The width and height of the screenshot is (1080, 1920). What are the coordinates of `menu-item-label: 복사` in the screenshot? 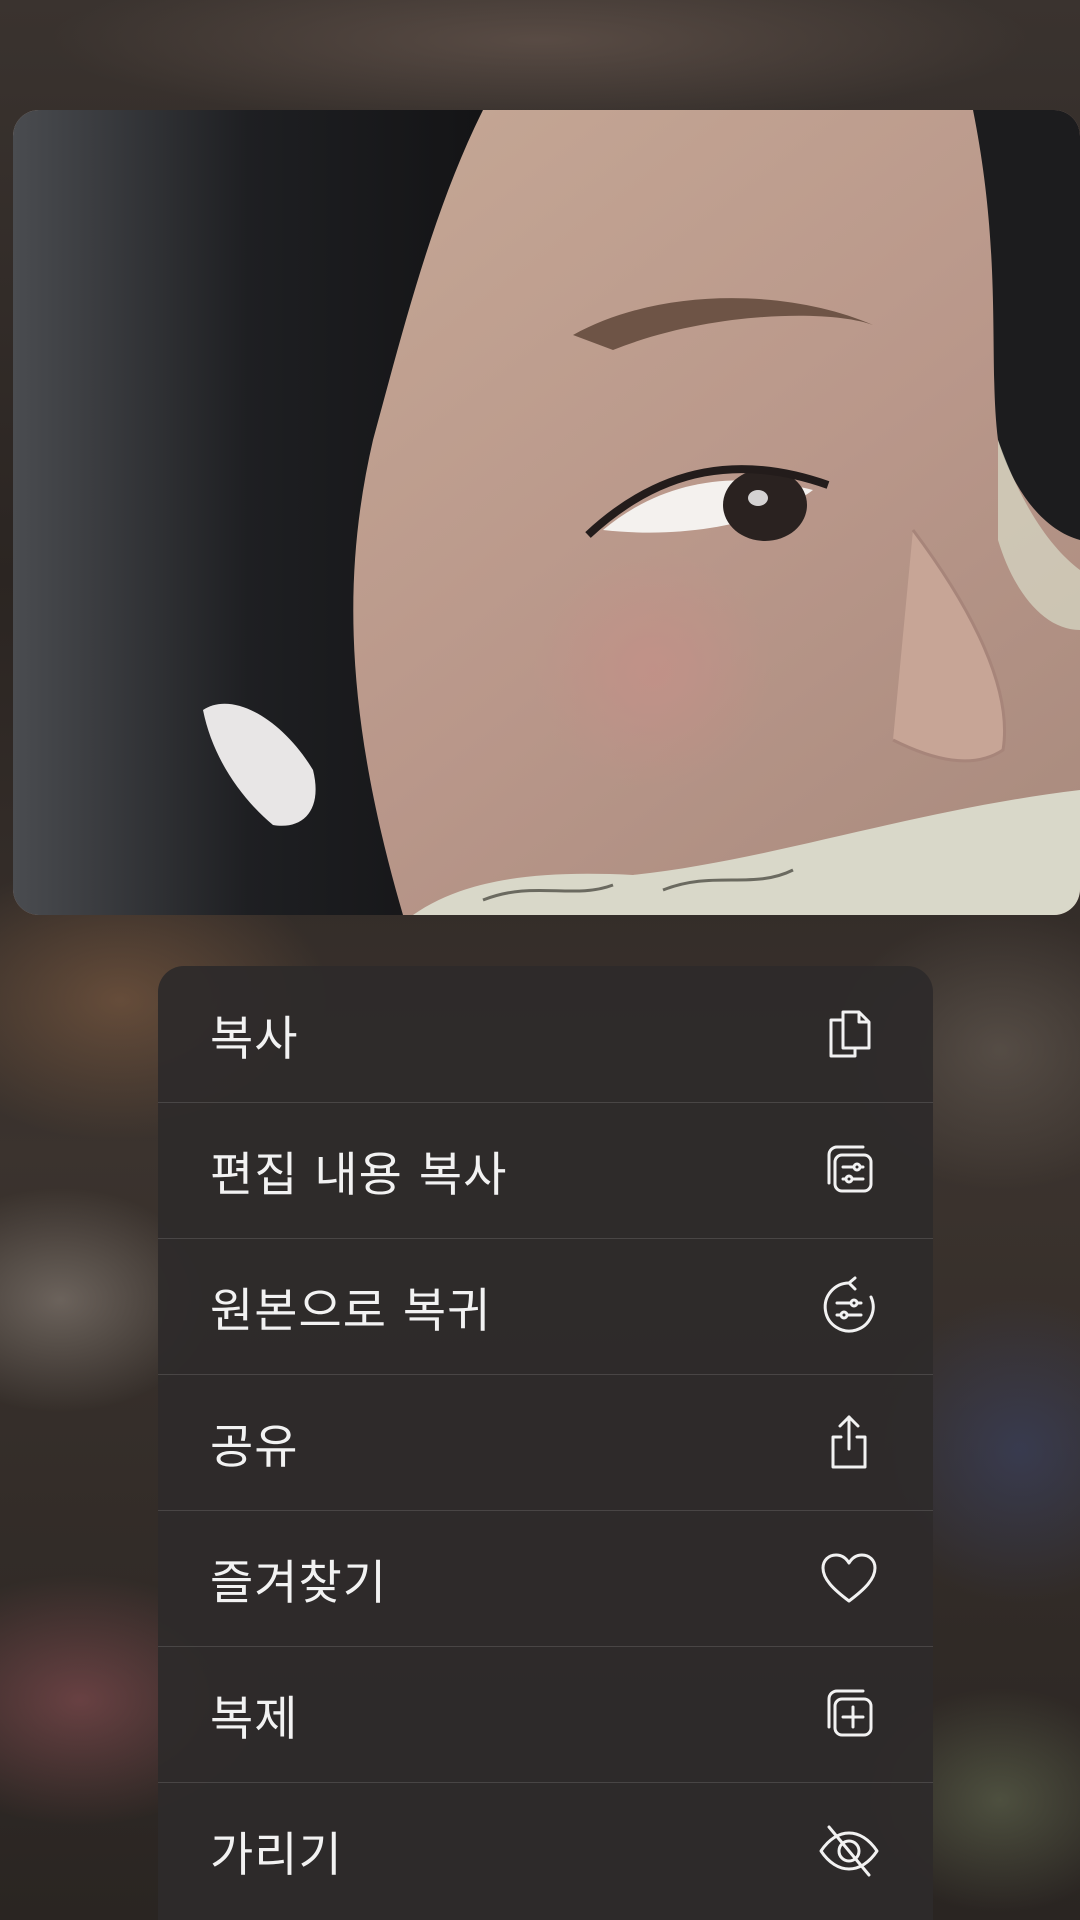 It's located at (254, 1039).